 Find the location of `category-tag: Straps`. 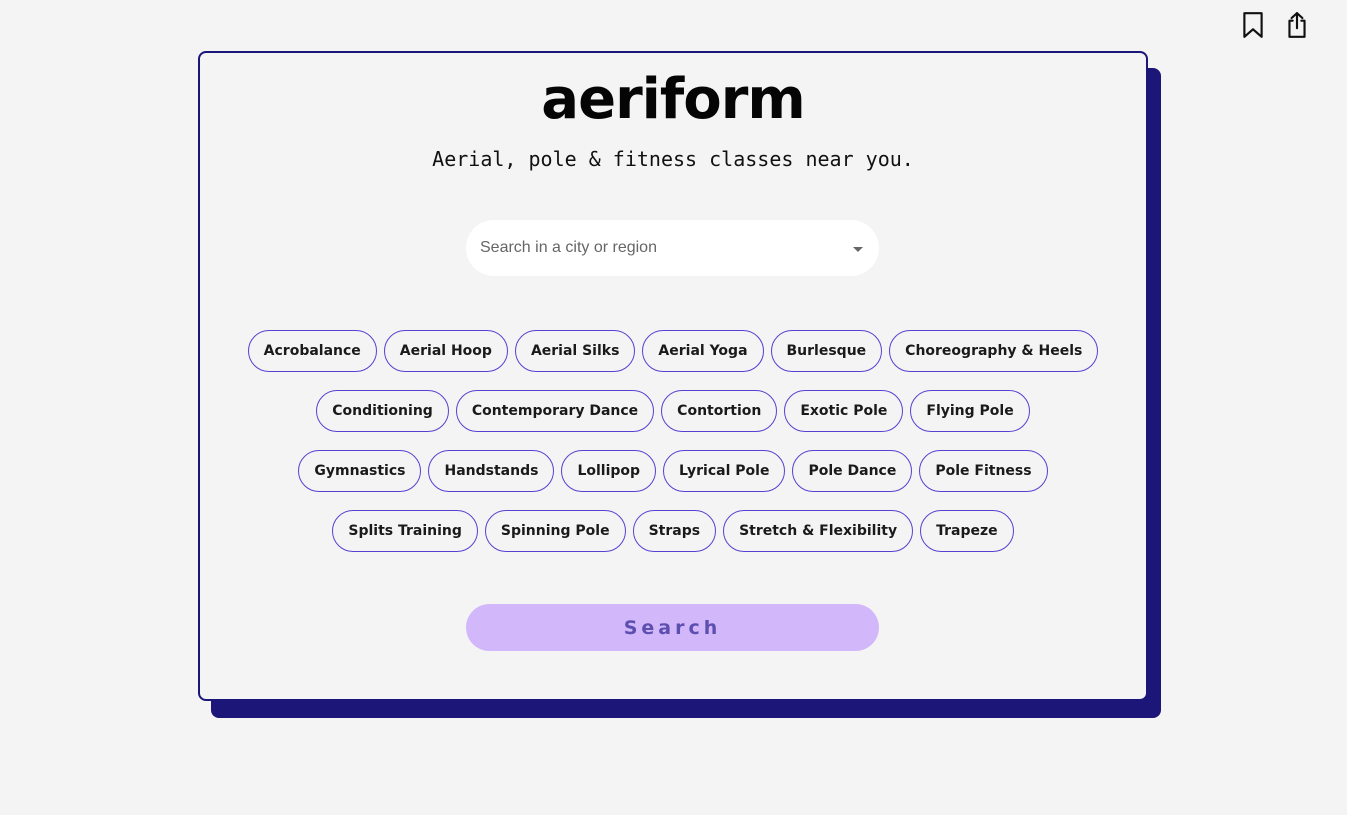

category-tag: Straps is located at coordinates (674, 531).